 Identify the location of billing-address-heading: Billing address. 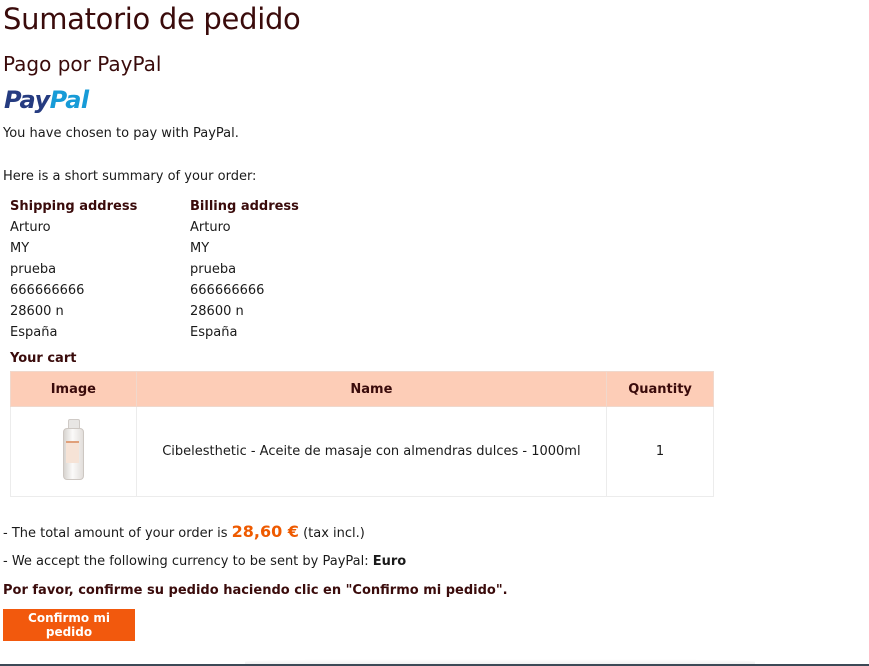
(244, 206).